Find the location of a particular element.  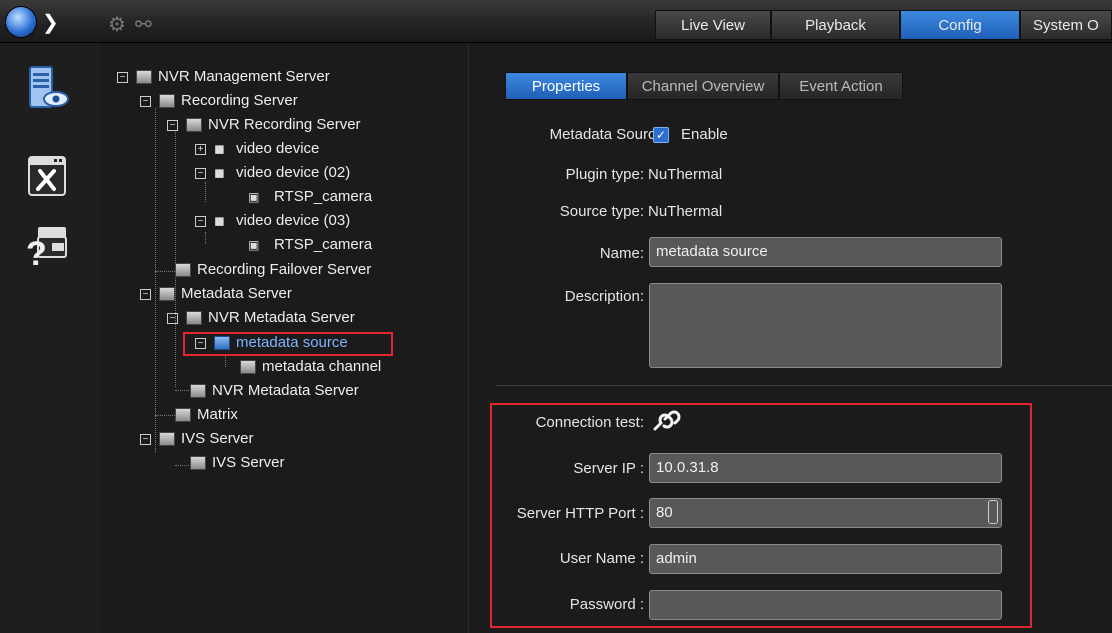

description-label: Description: is located at coordinates (604, 296).